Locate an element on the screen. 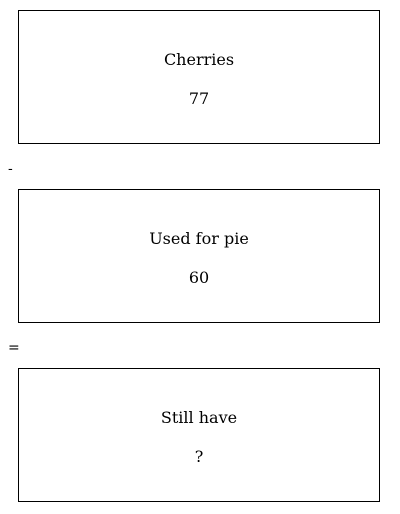  still-have-value: ? is located at coordinates (199, 456).